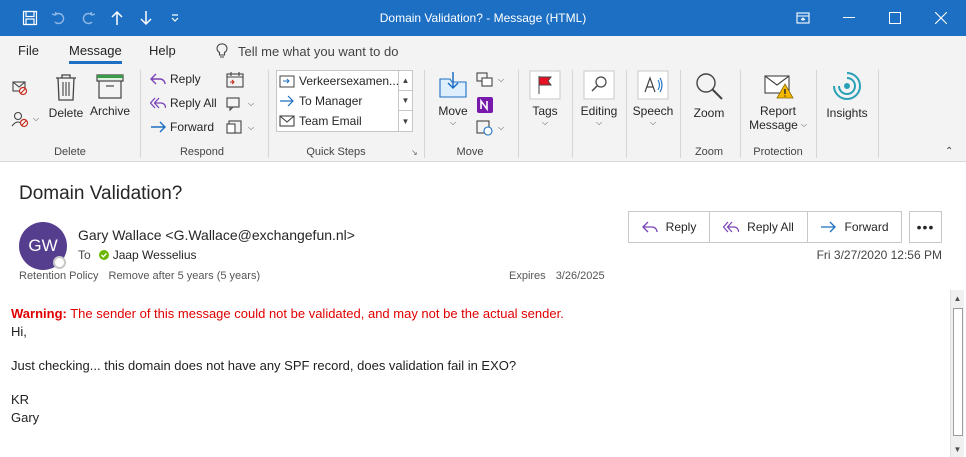 The image size is (966, 457). I want to click on more-actions-icon: •••, so click(925, 227).